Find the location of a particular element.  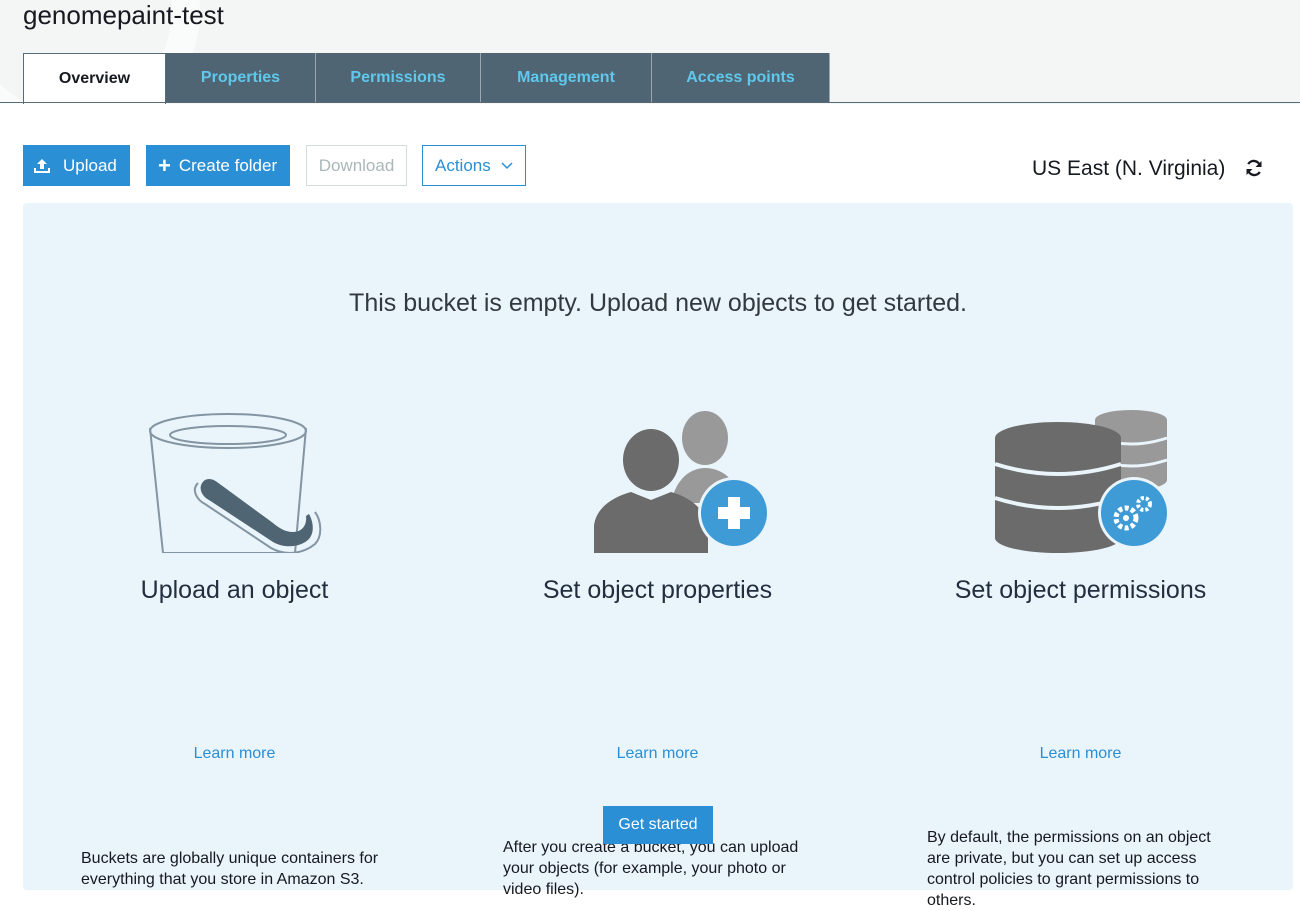

actions-label: Actions is located at coordinates (463, 165).